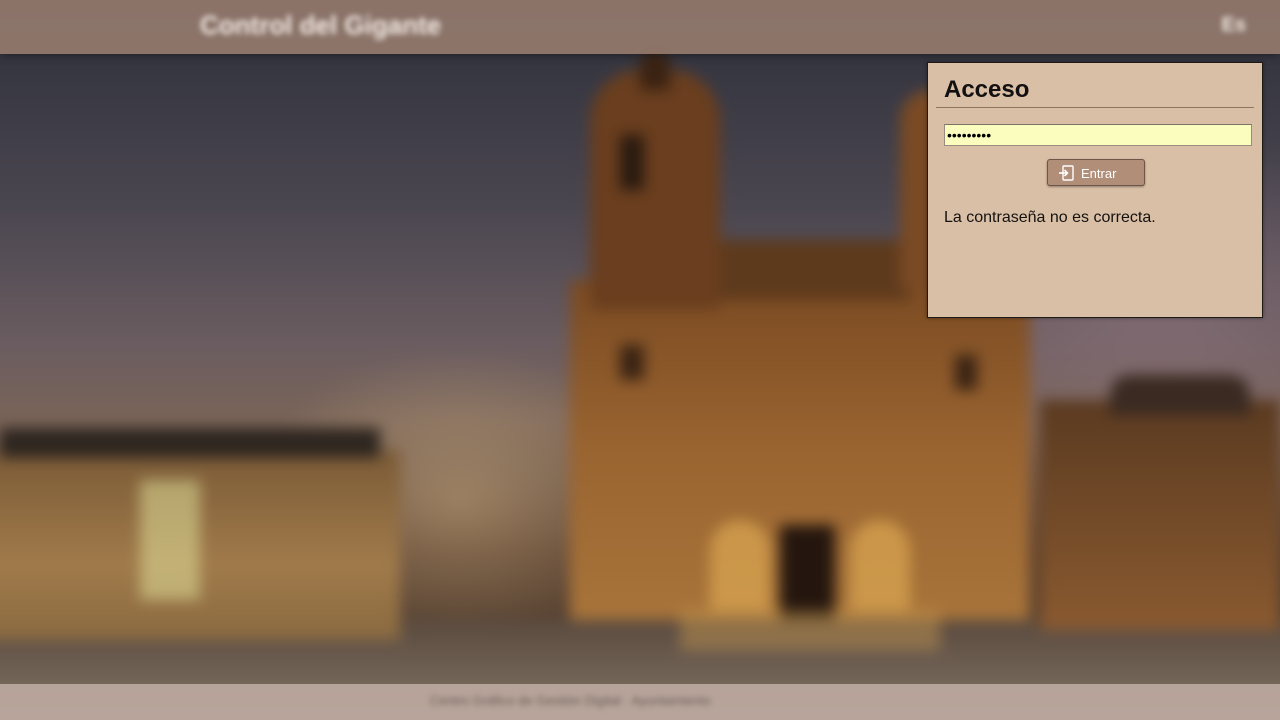 Image resolution: width=1280 pixels, height=720 pixels. I want to click on password-field, so click(1098, 135).